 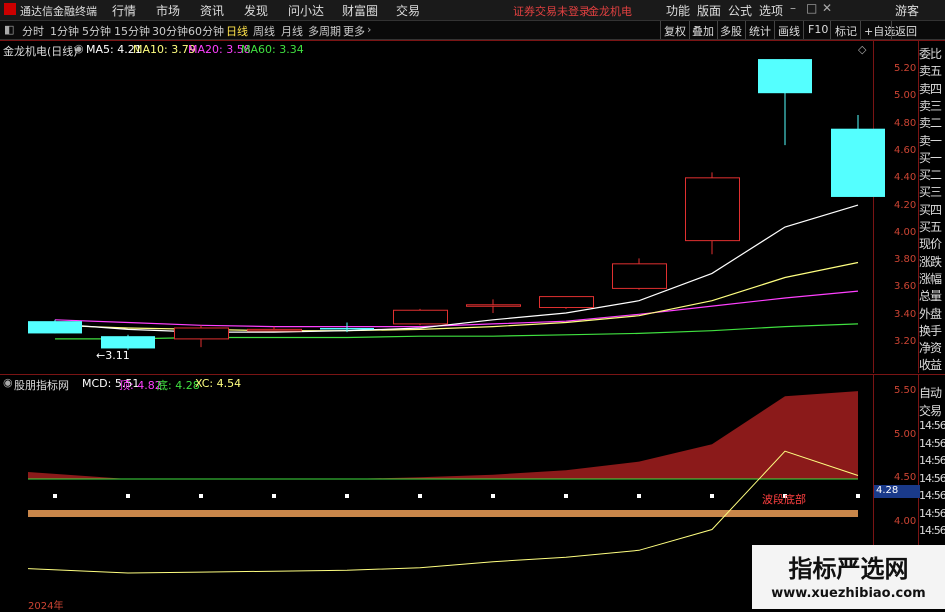 What do you see at coordinates (932, 347) in the screenshot?
I see `quote-label: 净资` at bounding box center [932, 347].